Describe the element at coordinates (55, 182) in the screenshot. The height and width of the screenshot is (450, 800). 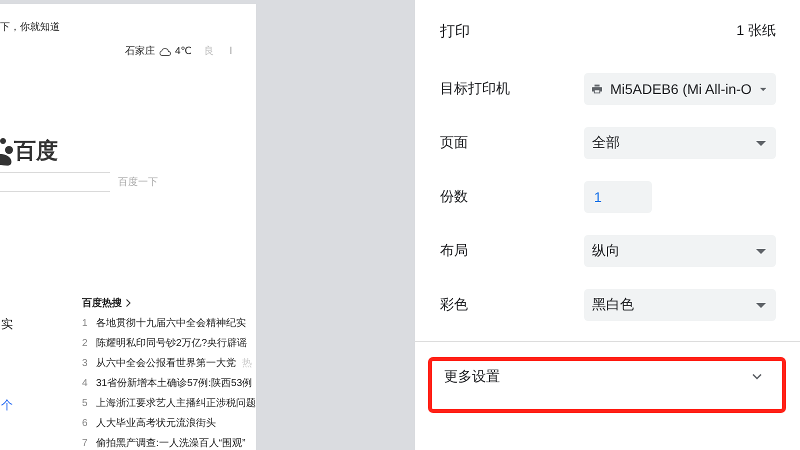
I see `search-field` at that location.